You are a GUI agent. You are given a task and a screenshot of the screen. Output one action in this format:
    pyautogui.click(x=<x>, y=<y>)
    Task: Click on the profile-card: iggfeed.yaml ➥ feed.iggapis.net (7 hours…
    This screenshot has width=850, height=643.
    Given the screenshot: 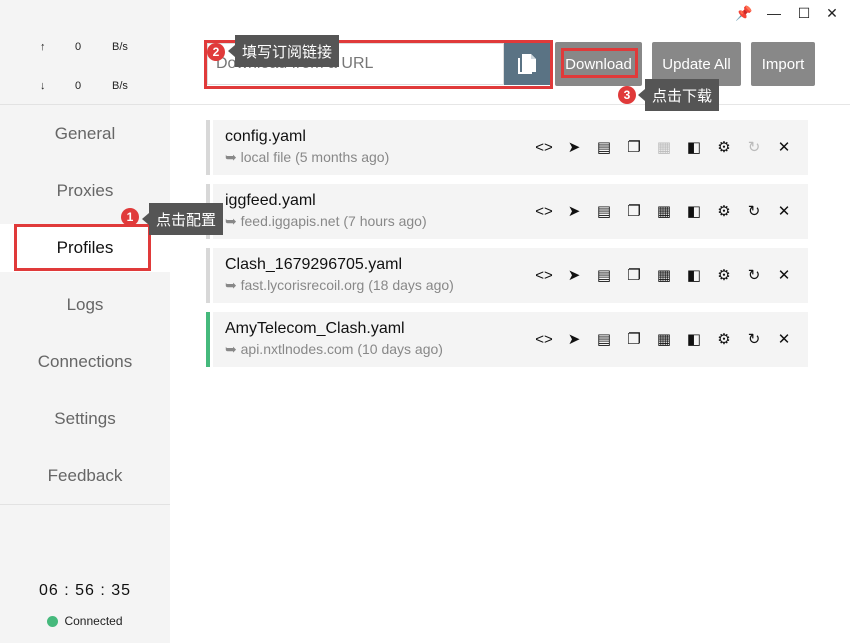 What is the action you would take?
    pyautogui.click(x=510, y=211)
    